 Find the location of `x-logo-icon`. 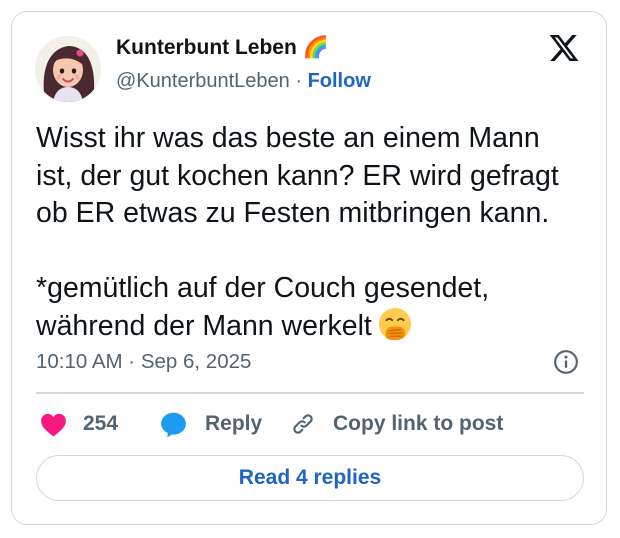

x-logo-icon is located at coordinates (564, 48).